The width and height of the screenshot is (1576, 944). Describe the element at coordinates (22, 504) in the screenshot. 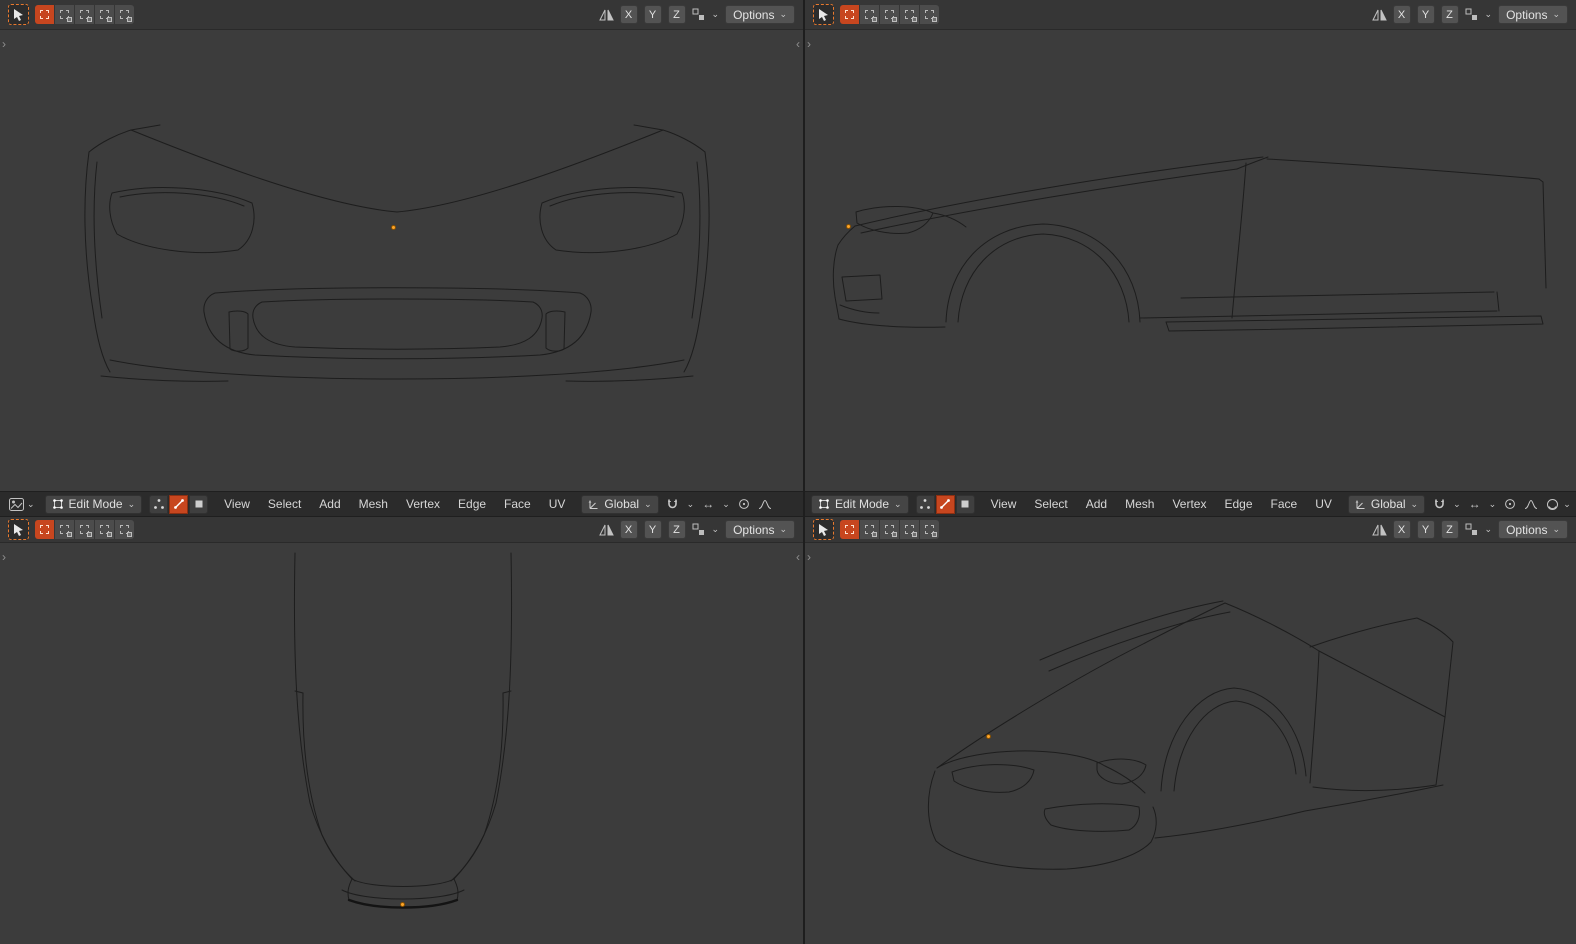

I see `editor-type-button: ⌄` at that location.